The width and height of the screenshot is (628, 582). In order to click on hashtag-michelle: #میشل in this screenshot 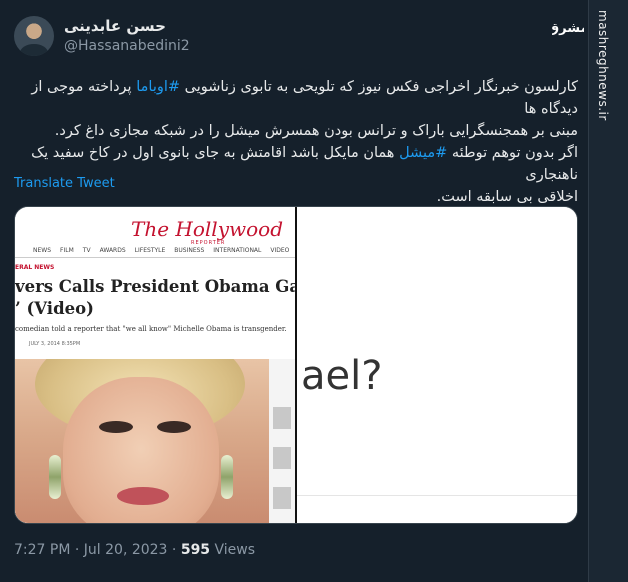, I will do `click(423, 153)`.